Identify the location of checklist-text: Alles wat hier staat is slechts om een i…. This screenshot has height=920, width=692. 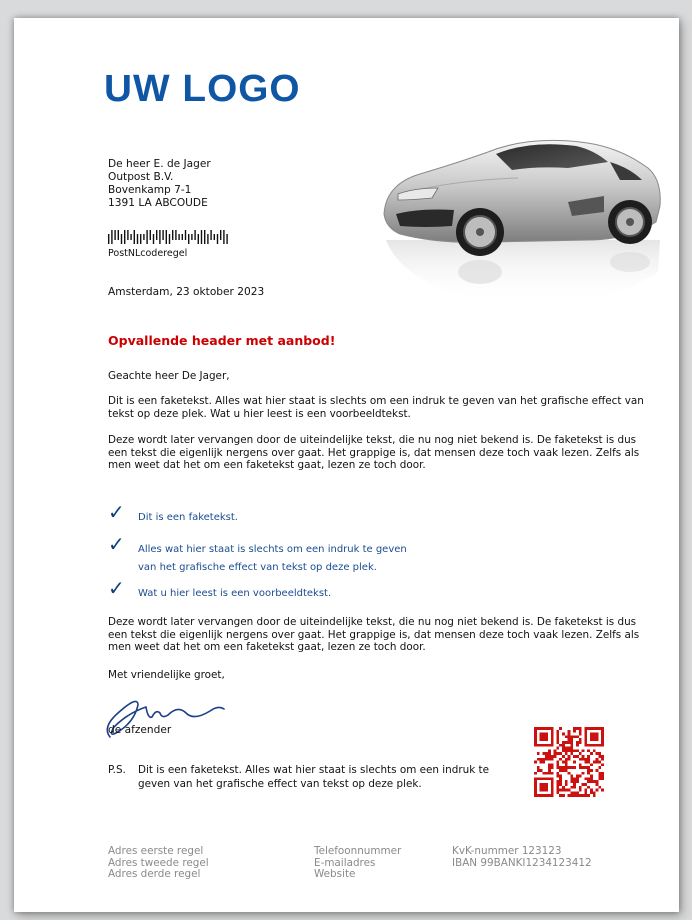
(272, 549).